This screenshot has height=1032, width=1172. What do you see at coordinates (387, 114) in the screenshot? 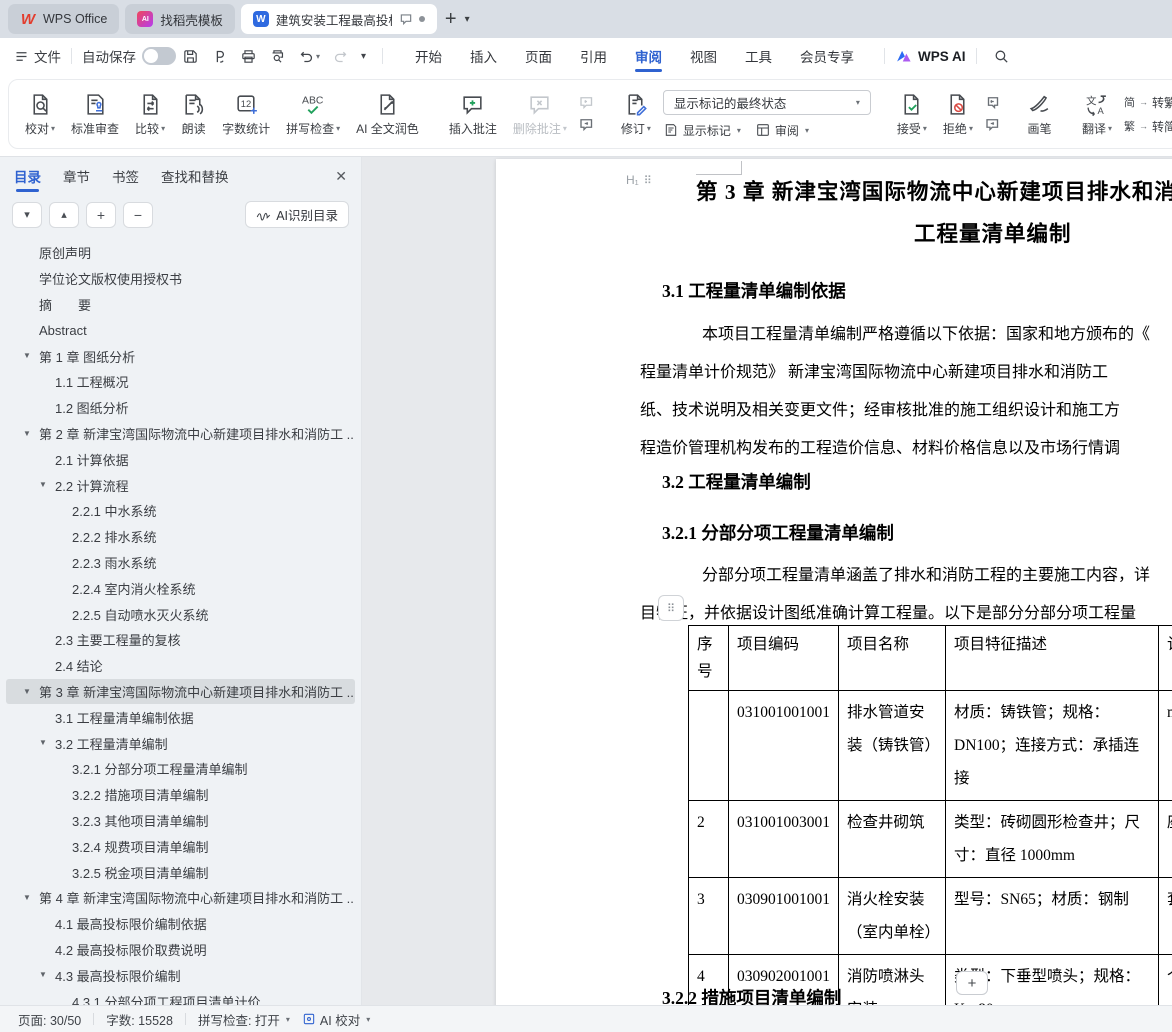
I see `ai-polish-button: AI 全文润色` at bounding box center [387, 114].